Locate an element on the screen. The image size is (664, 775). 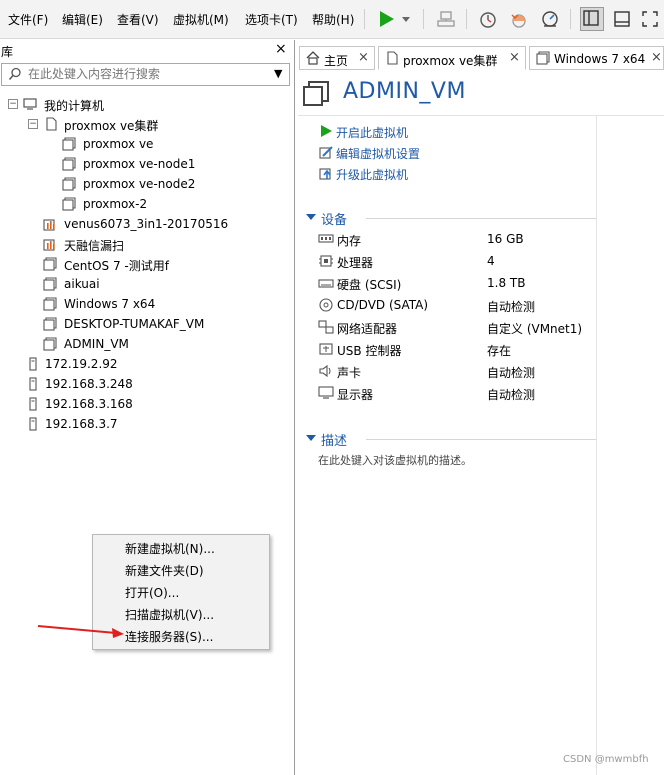
tab-label: proxmox ve集群 is located at coordinates (450, 61).